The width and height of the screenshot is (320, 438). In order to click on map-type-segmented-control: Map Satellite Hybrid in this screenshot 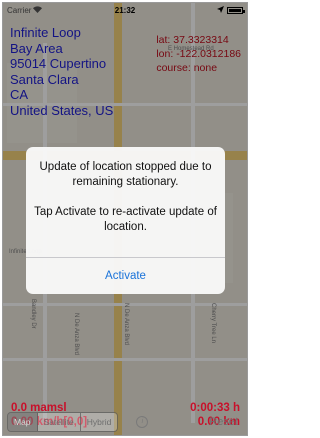, I will do `click(63, 422)`.